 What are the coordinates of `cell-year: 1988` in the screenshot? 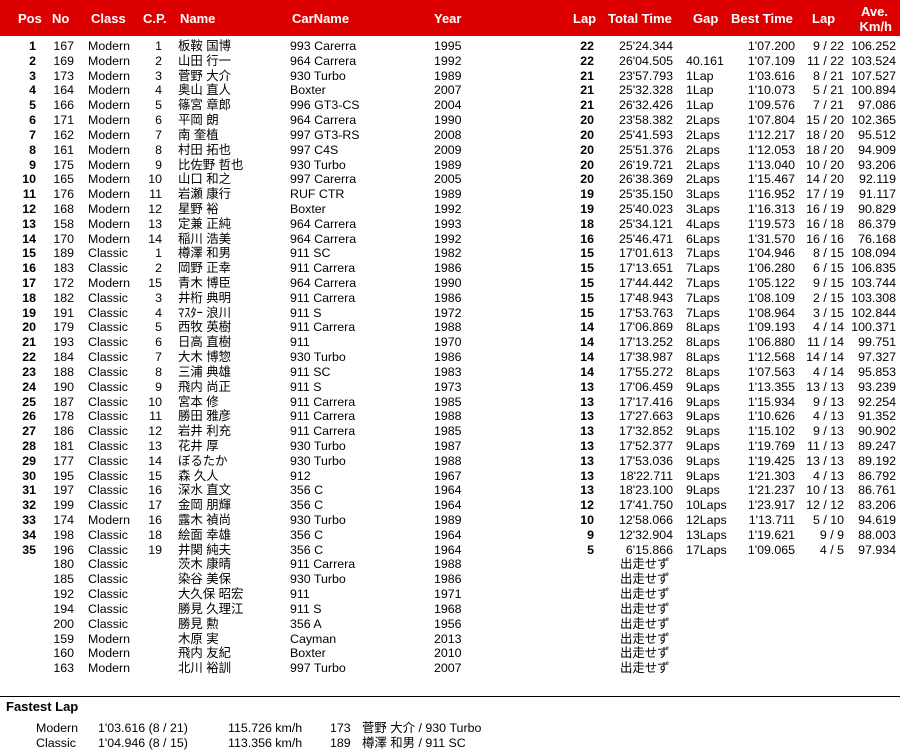 It's located at (448, 416).